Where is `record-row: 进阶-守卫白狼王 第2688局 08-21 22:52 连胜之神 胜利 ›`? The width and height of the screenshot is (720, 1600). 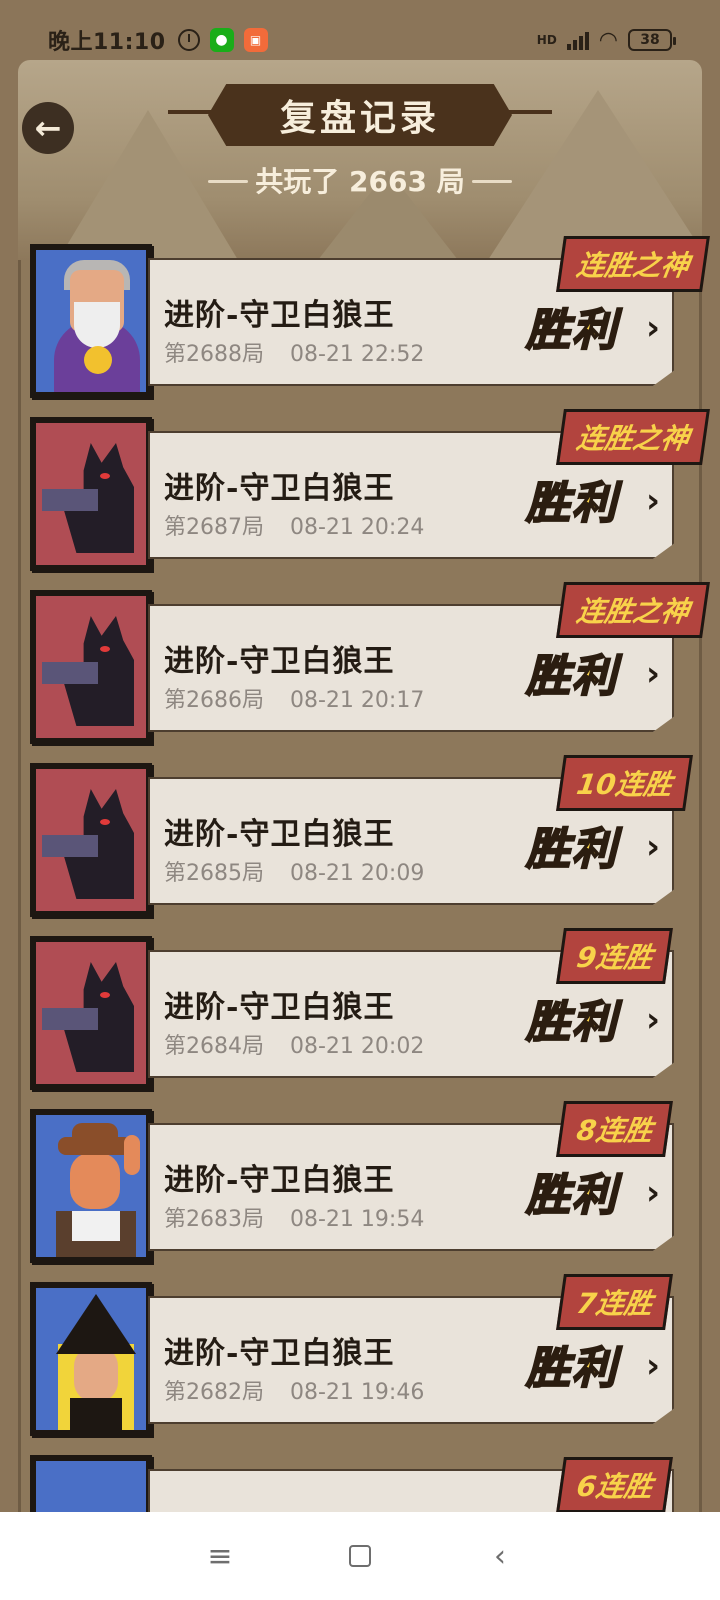 record-row: 进阶-守卫白狼王 第2688局 08-21 22:52 连胜之神 胜利 › is located at coordinates (370, 319).